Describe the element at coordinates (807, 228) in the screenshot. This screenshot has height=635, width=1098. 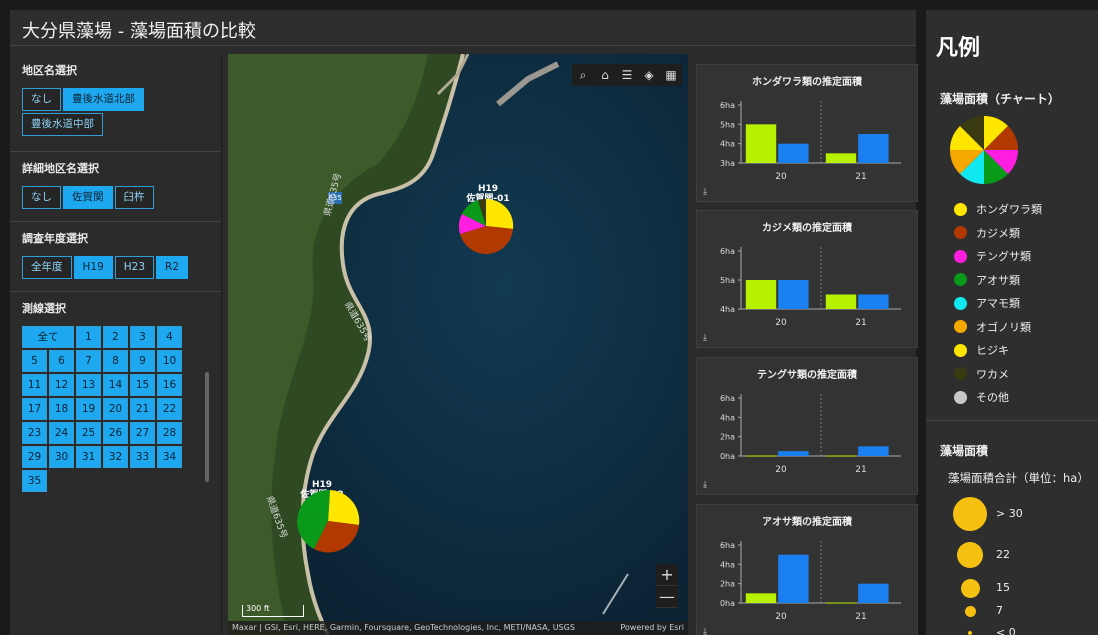
I see `chart-title: カジメ類の推定面積` at that location.